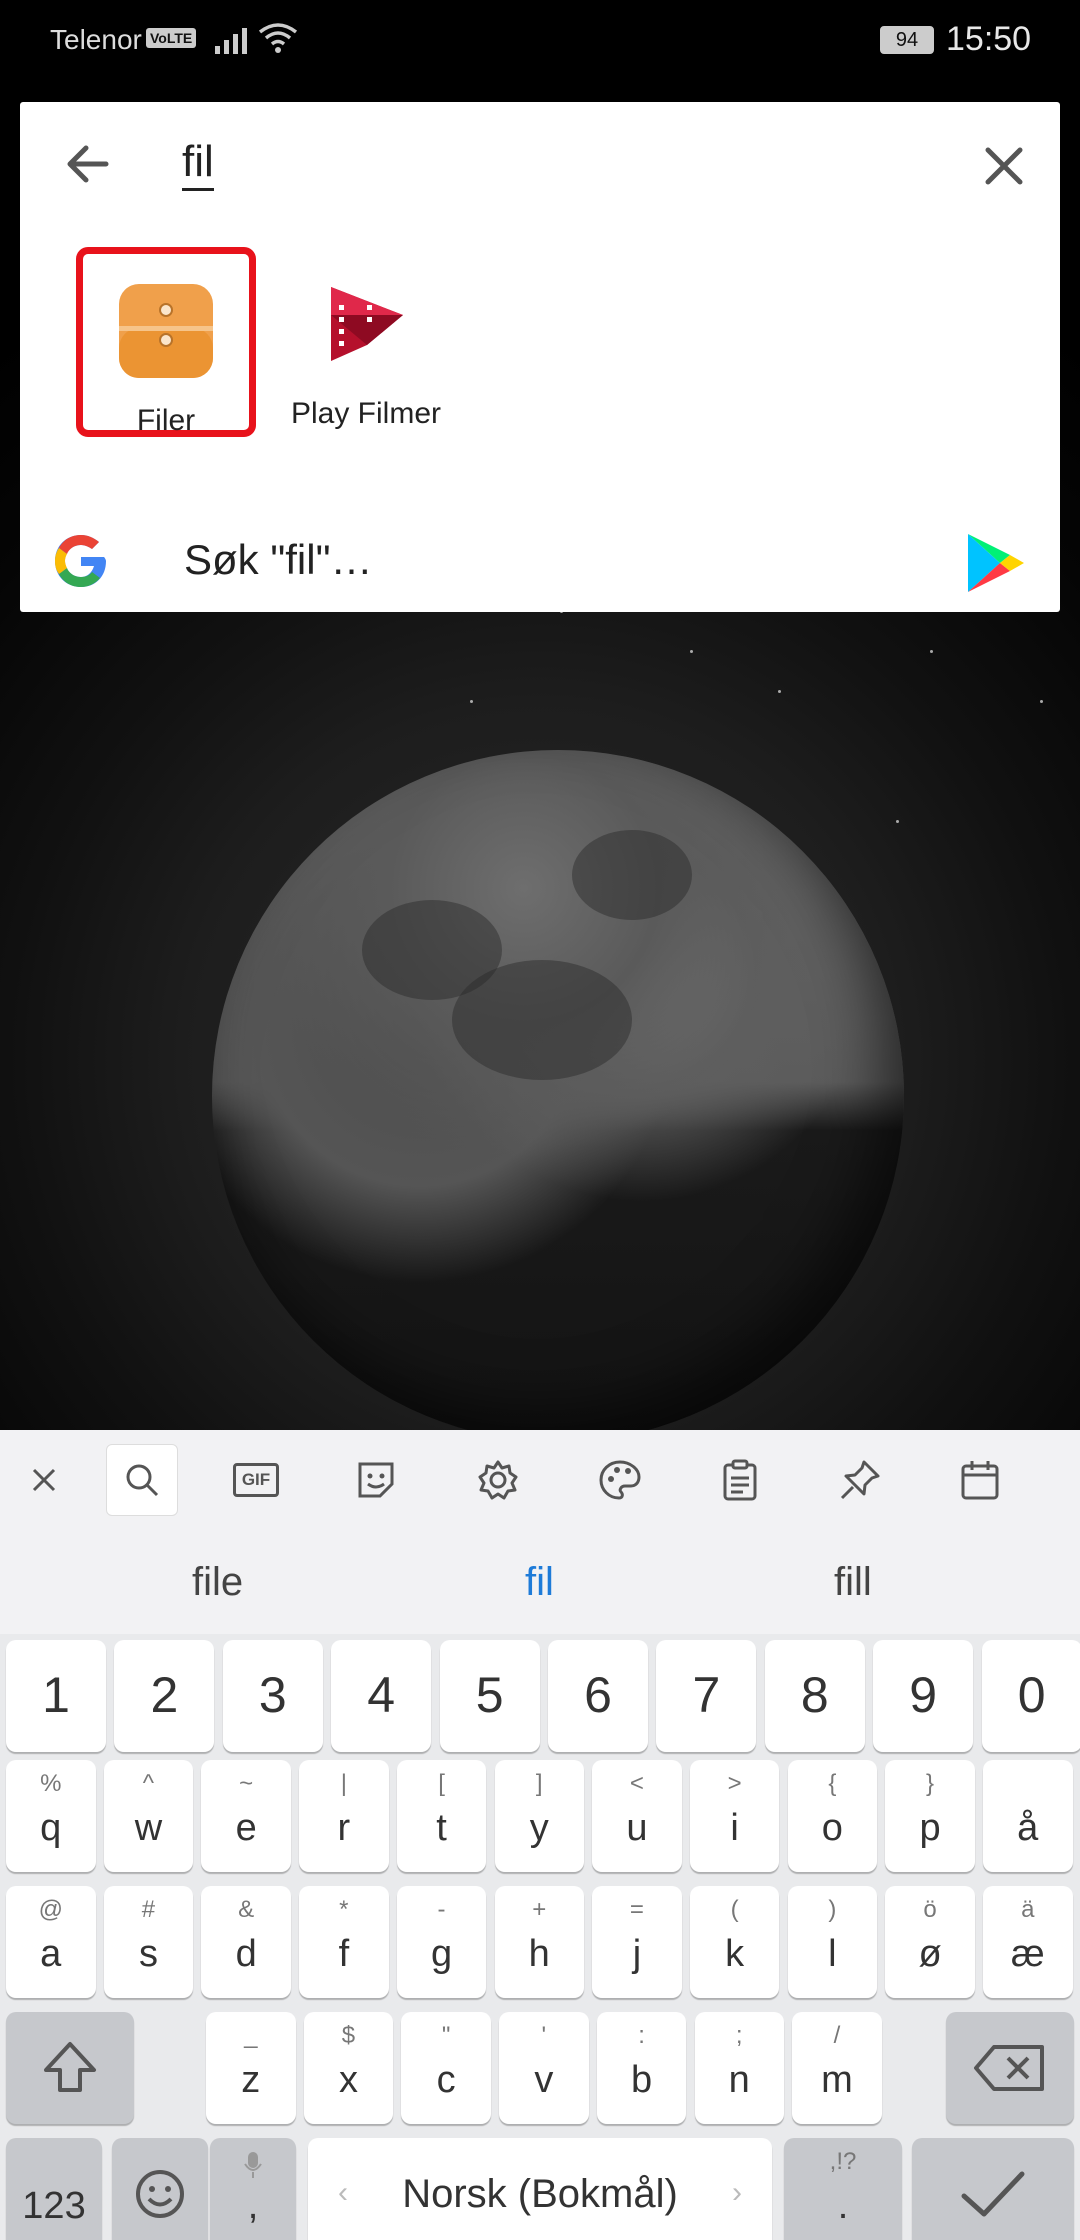 The image size is (1080, 2240). What do you see at coordinates (734, 1783) in the screenshot?
I see `key-alt-label: >` at bounding box center [734, 1783].